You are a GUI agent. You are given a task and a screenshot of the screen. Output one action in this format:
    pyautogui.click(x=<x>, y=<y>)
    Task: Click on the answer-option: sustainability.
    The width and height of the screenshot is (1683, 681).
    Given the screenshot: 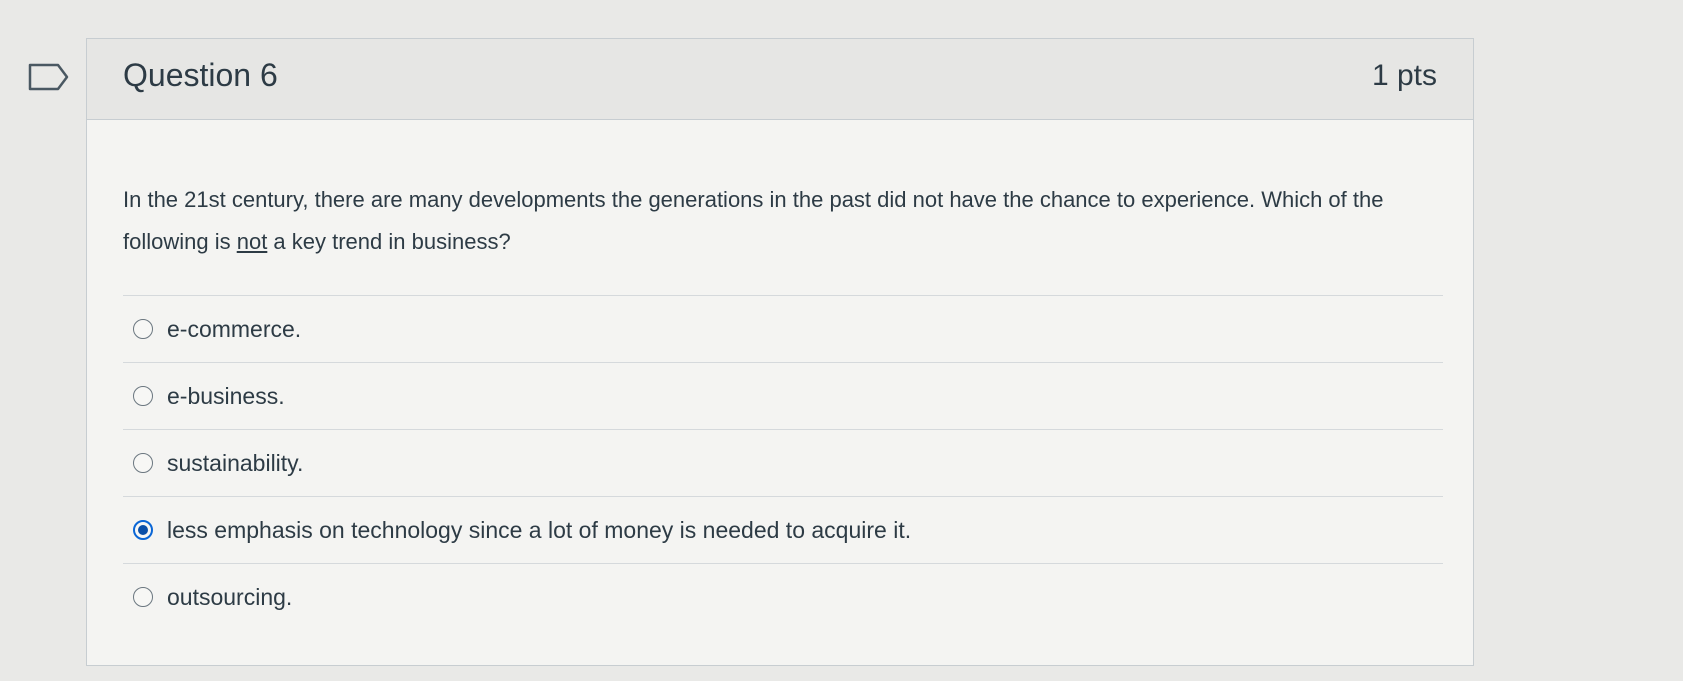 What is the action you would take?
    pyautogui.click(x=783, y=462)
    